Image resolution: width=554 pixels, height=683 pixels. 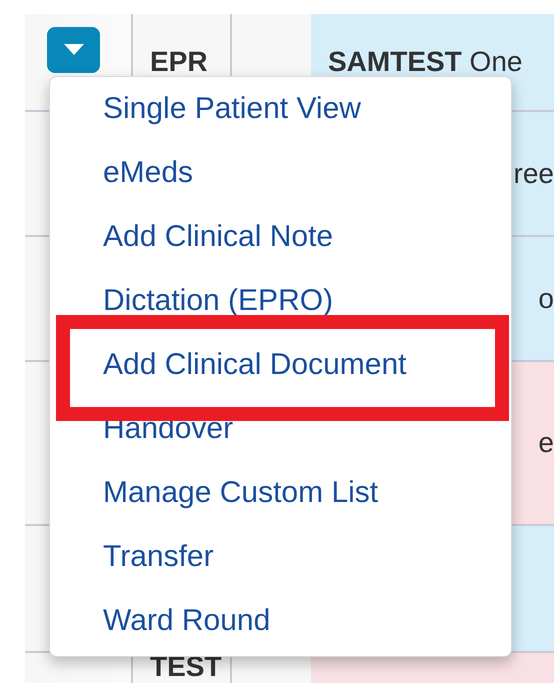 What do you see at coordinates (534, 174) in the screenshot?
I see `patient-name: ree` at bounding box center [534, 174].